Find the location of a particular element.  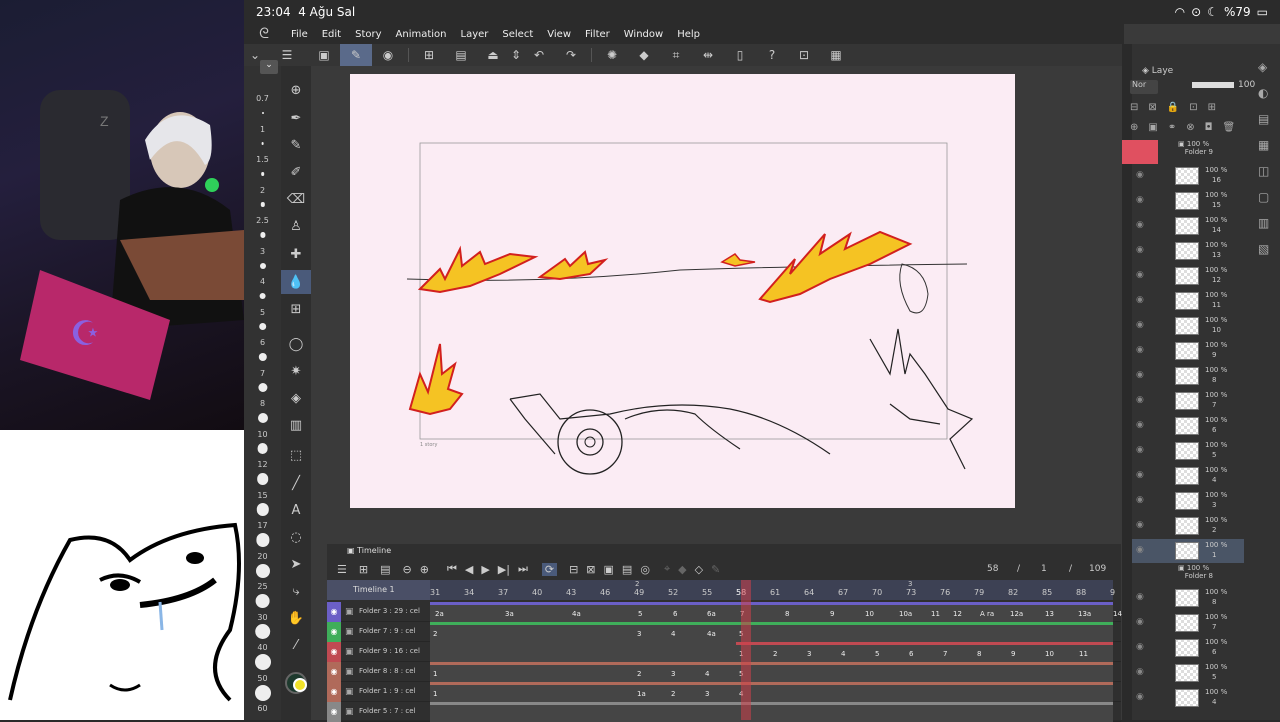

opacity-slider is located at coordinates (1213, 85).